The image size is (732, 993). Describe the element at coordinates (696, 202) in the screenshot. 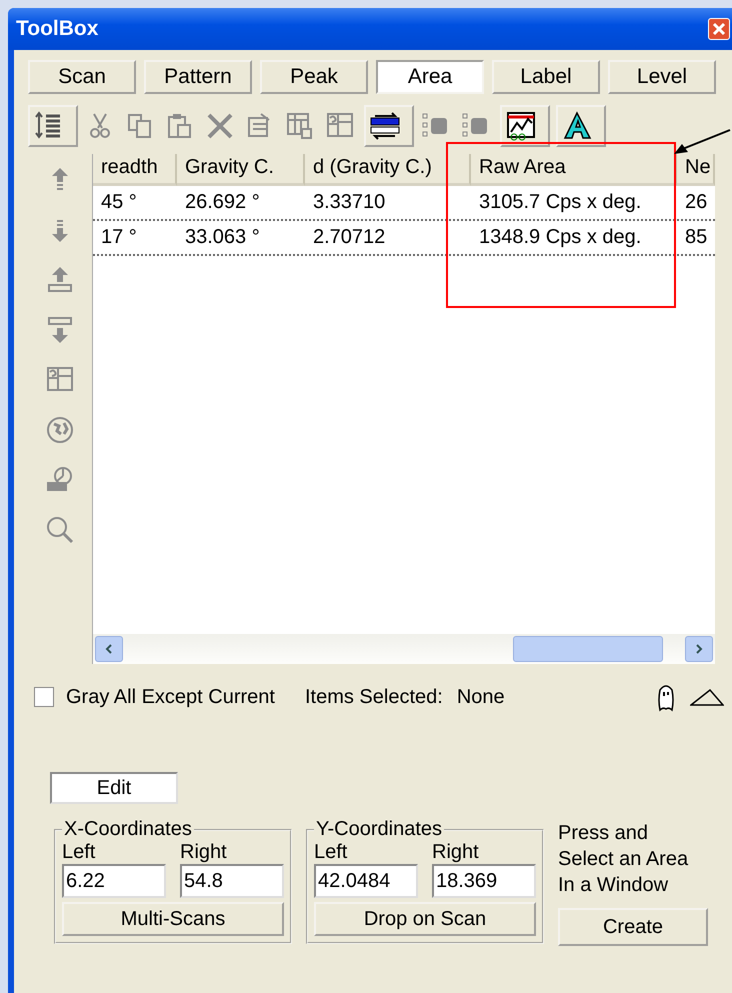

I see `table-cell-text: 26` at that location.